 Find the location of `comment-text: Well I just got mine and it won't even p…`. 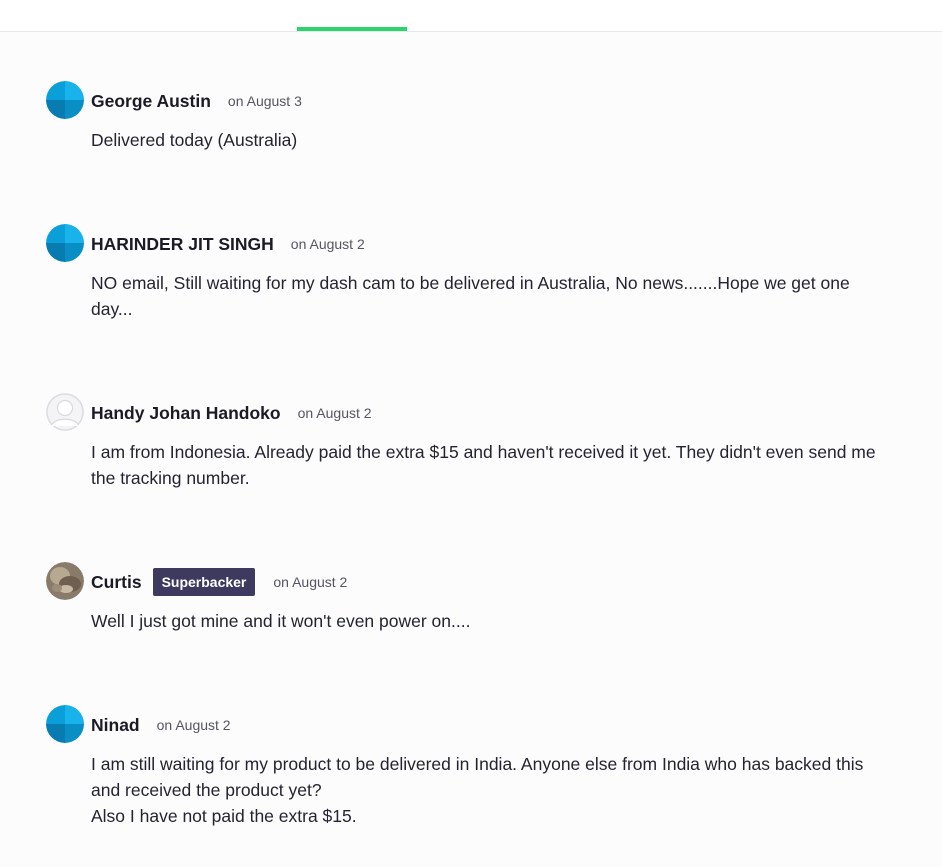

comment-text: Well I just got mine and it won't even p… is located at coordinates (281, 621).